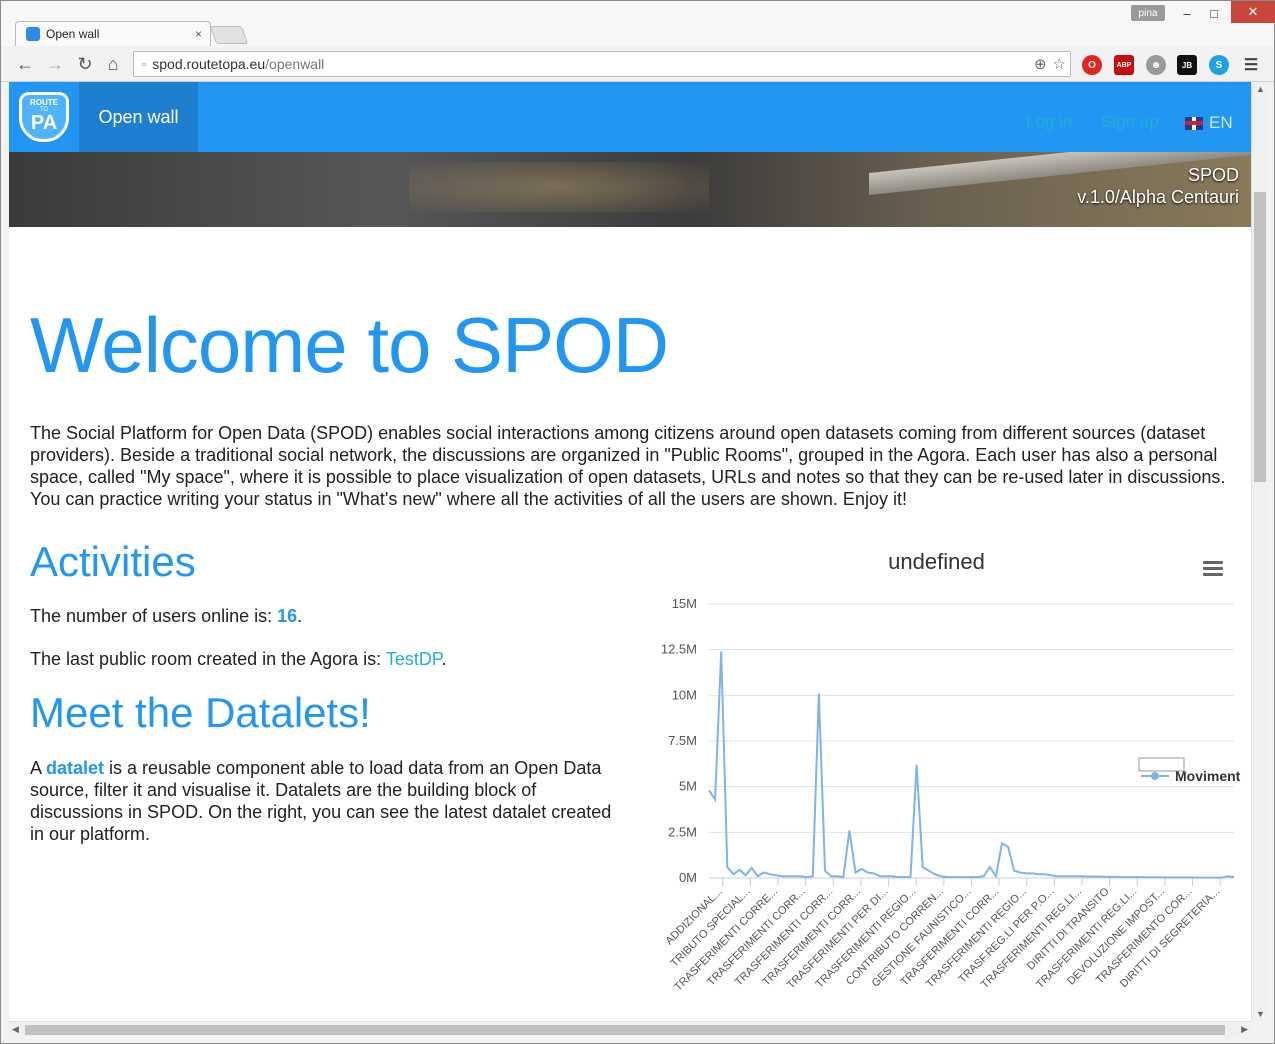 This screenshot has width=1275, height=1044. Describe the element at coordinates (1194, 123) in the screenshot. I see `uk-flag-icon` at that location.